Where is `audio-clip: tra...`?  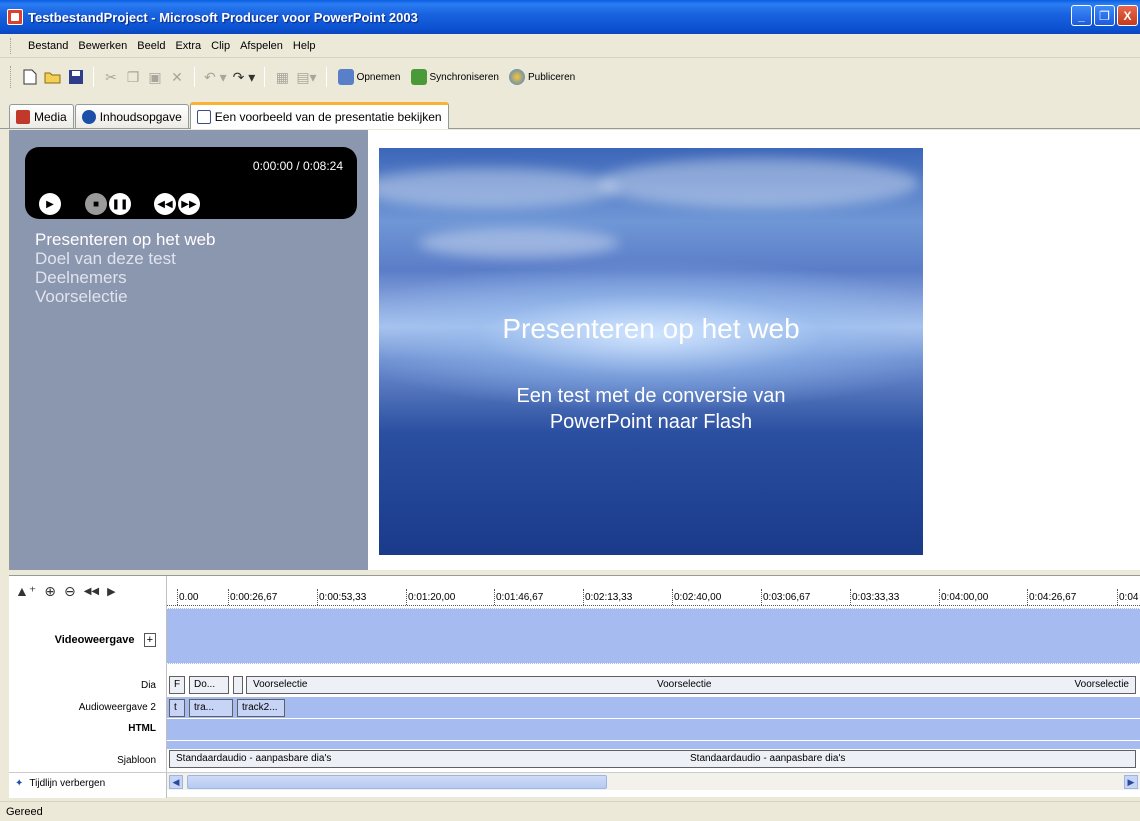 audio-clip: tra... is located at coordinates (211, 708).